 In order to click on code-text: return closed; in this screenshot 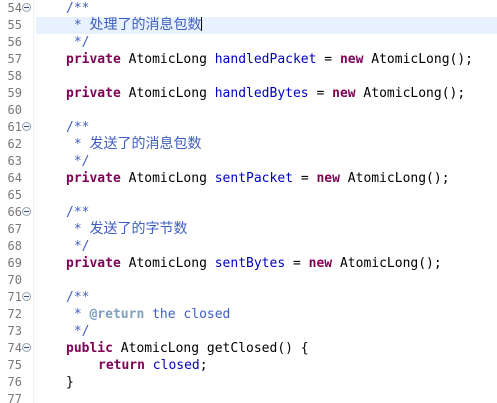, I will do `click(122, 365)`.